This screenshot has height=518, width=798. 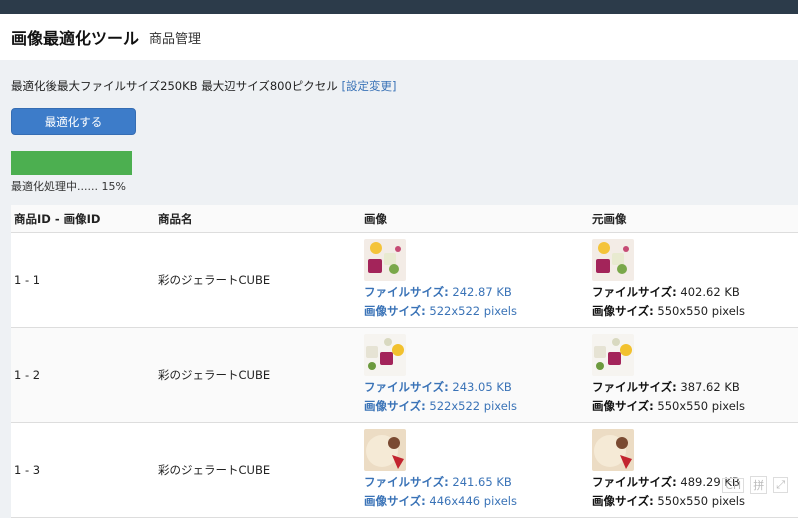 I want to click on image-size-value: 446x446 pixels, so click(x=473, y=501).